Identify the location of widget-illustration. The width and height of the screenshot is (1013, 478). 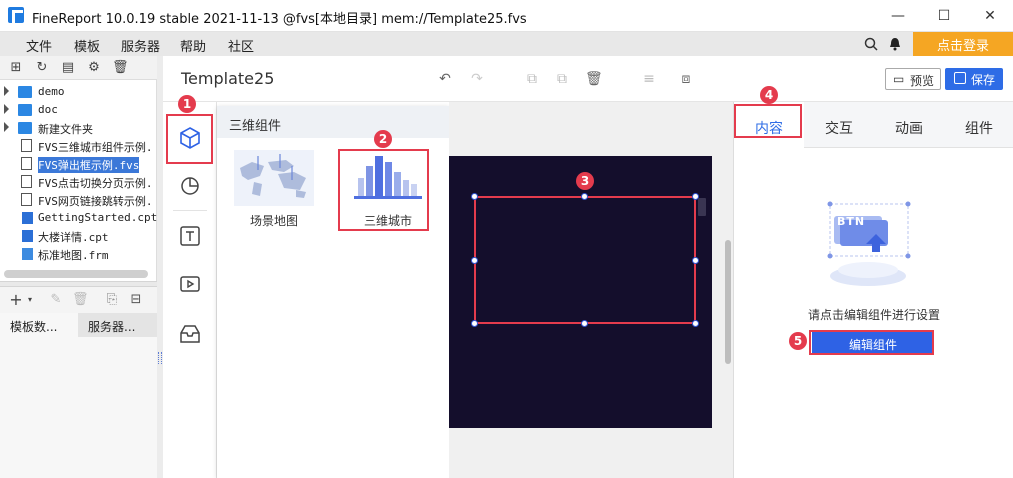
(869, 243).